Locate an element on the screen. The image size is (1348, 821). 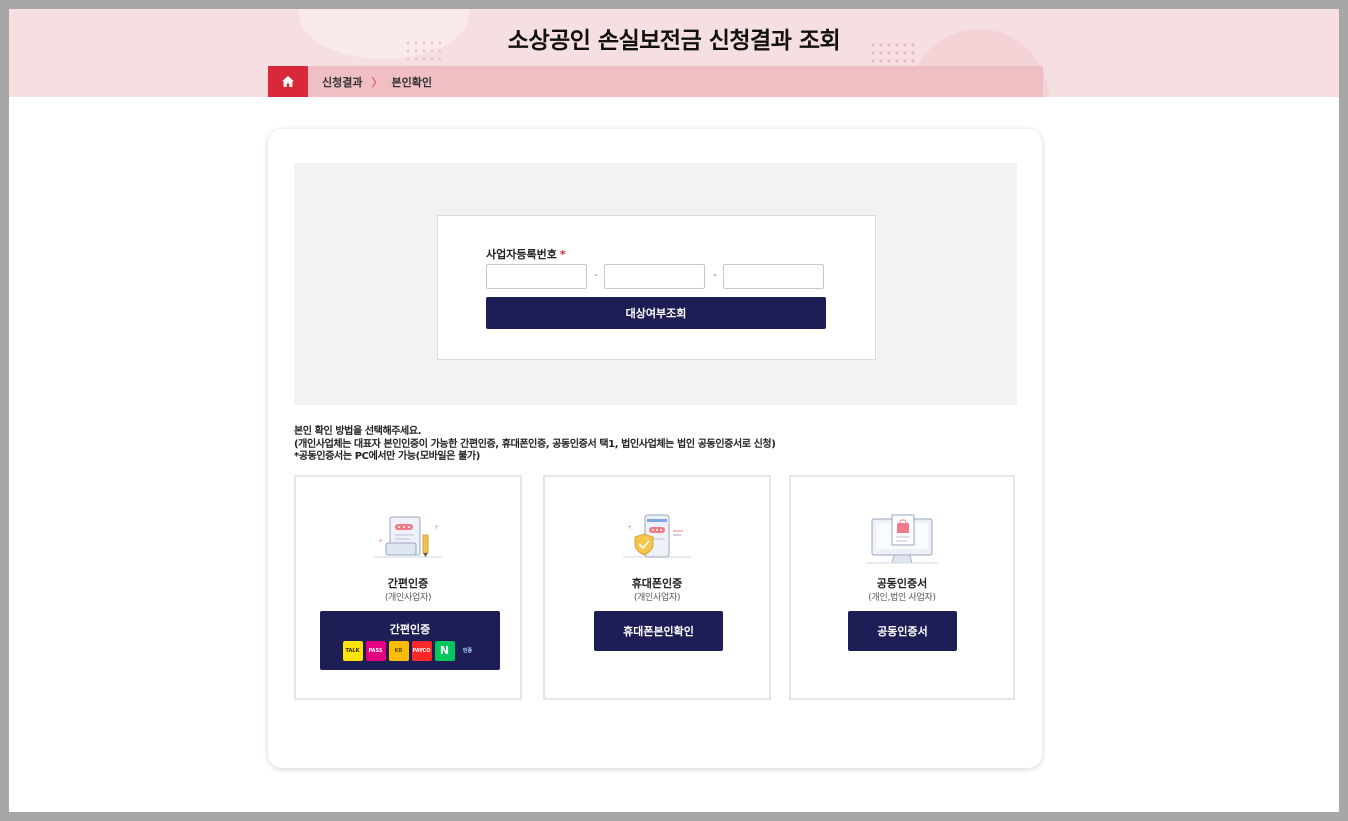
lookup-form: 사업자등록번호 * - - 대상여부조회 is located at coordinates (656, 287).